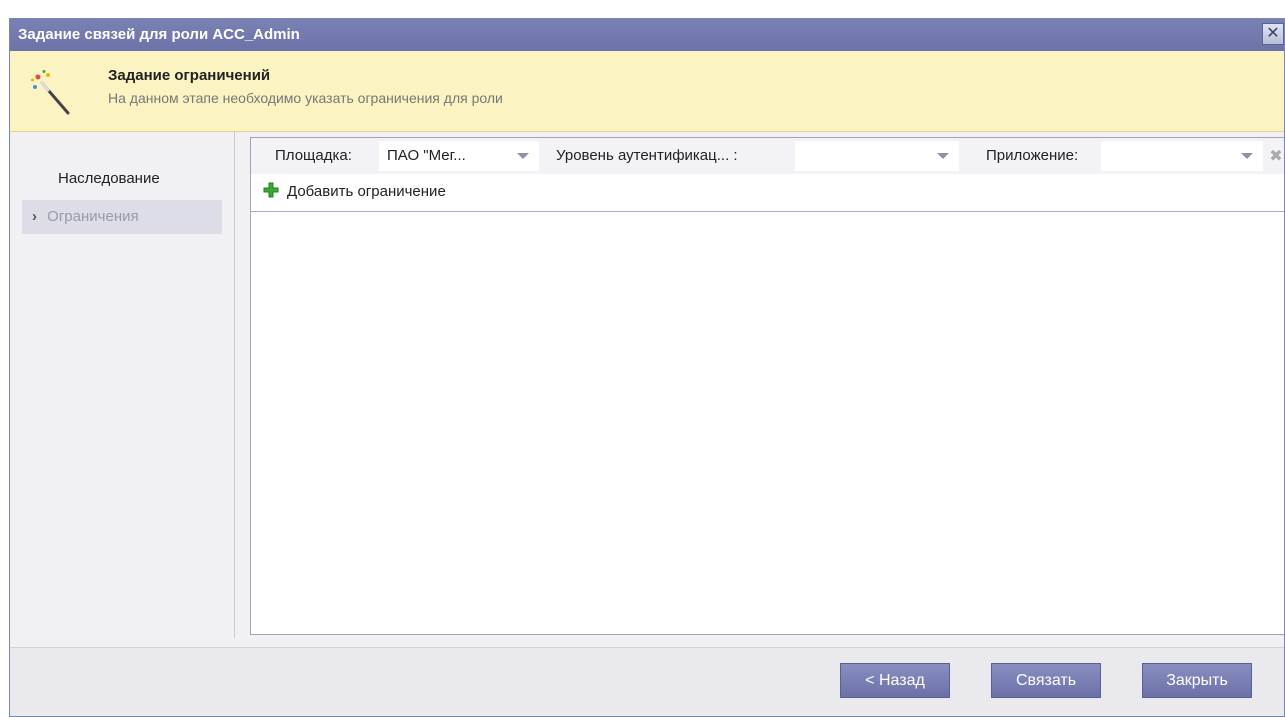 This screenshot has width=1285, height=717. I want to click on toolbar: Добавить ограничение, so click(767, 193).